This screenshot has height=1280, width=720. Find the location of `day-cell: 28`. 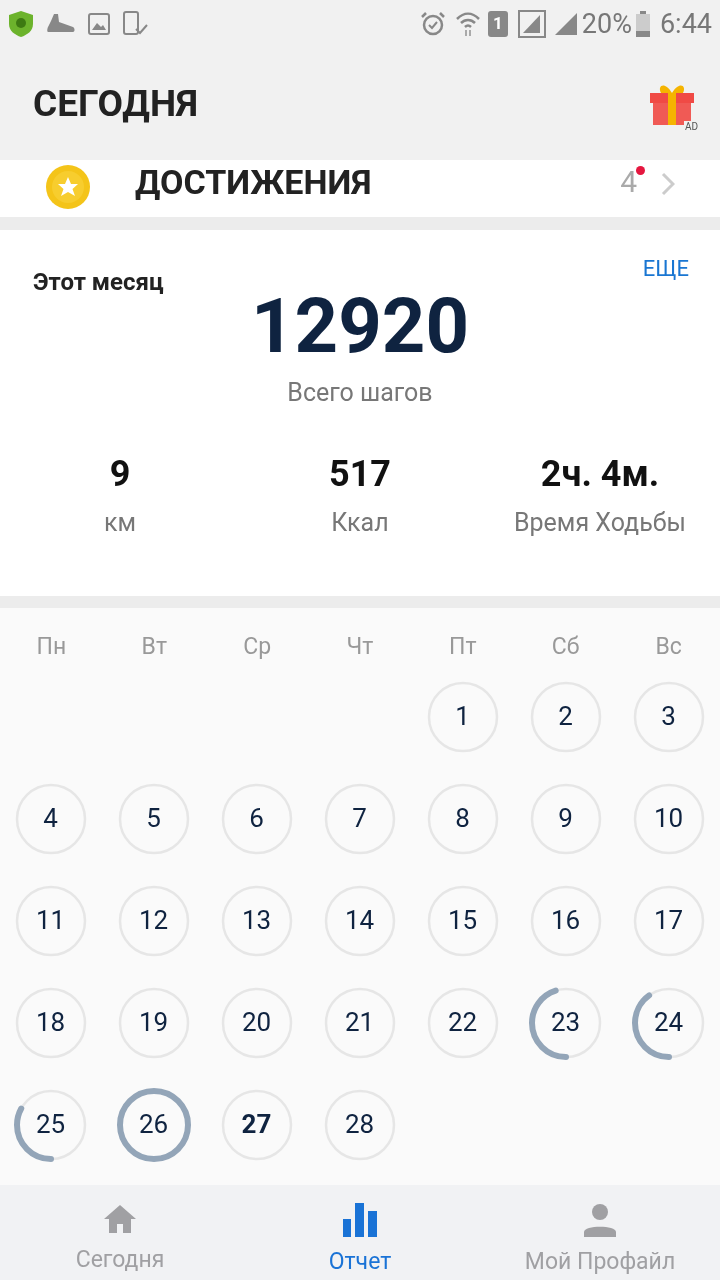

day-cell: 28 is located at coordinates (359, 1124).